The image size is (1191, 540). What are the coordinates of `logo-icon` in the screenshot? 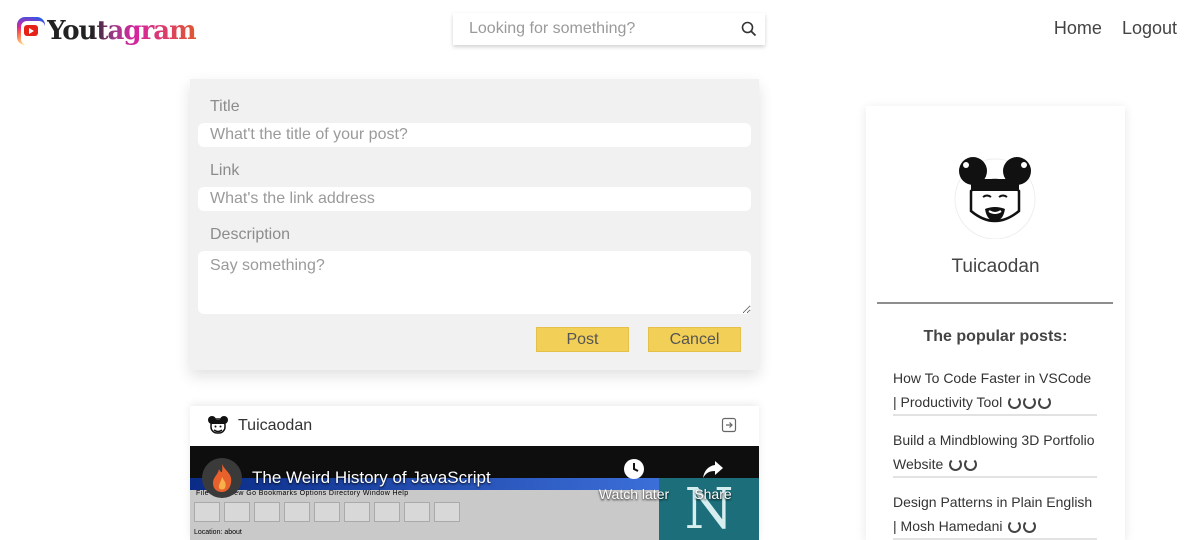 It's located at (31, 31).